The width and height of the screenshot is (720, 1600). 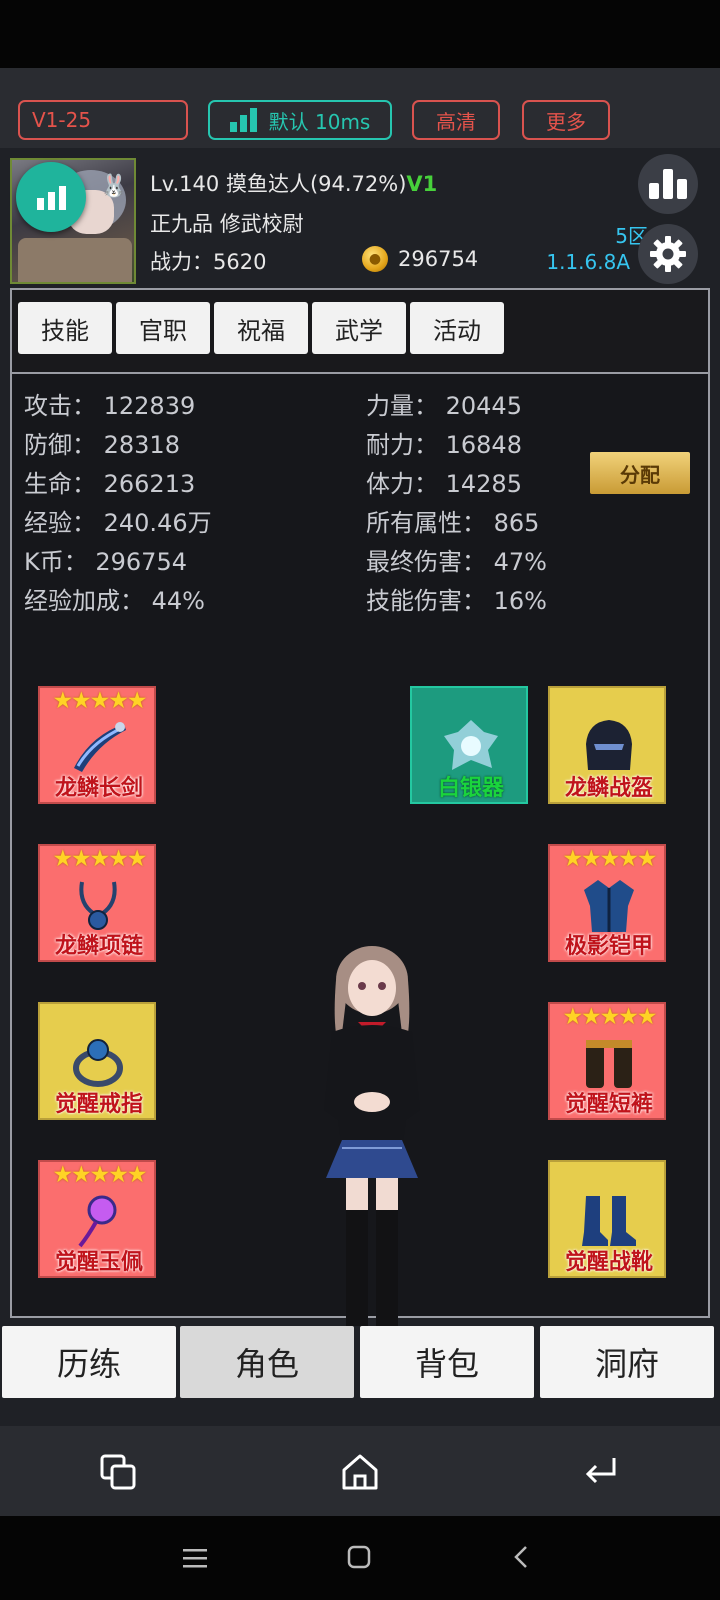 I want to click on equip-slot-ring: 觉醒戒指, so click(x=97, y=1061).